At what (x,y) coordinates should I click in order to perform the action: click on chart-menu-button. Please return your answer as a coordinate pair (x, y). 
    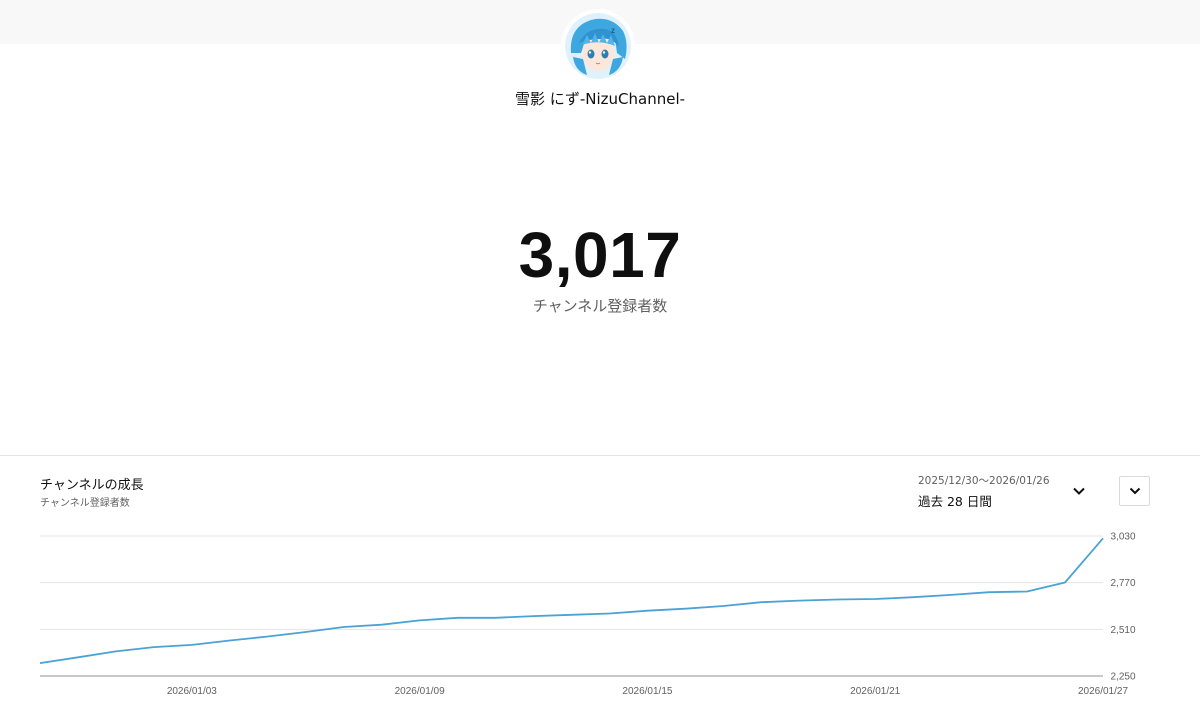
    Looking at the image, I should click on (1134, 491).